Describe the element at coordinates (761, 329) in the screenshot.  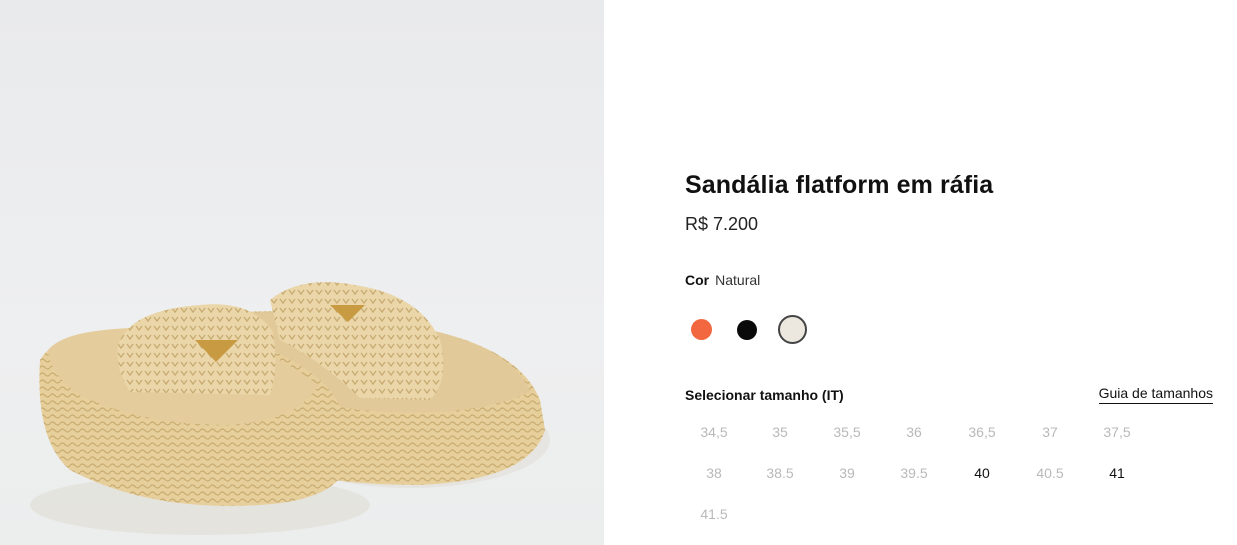
I see `color-swatches` at that location.